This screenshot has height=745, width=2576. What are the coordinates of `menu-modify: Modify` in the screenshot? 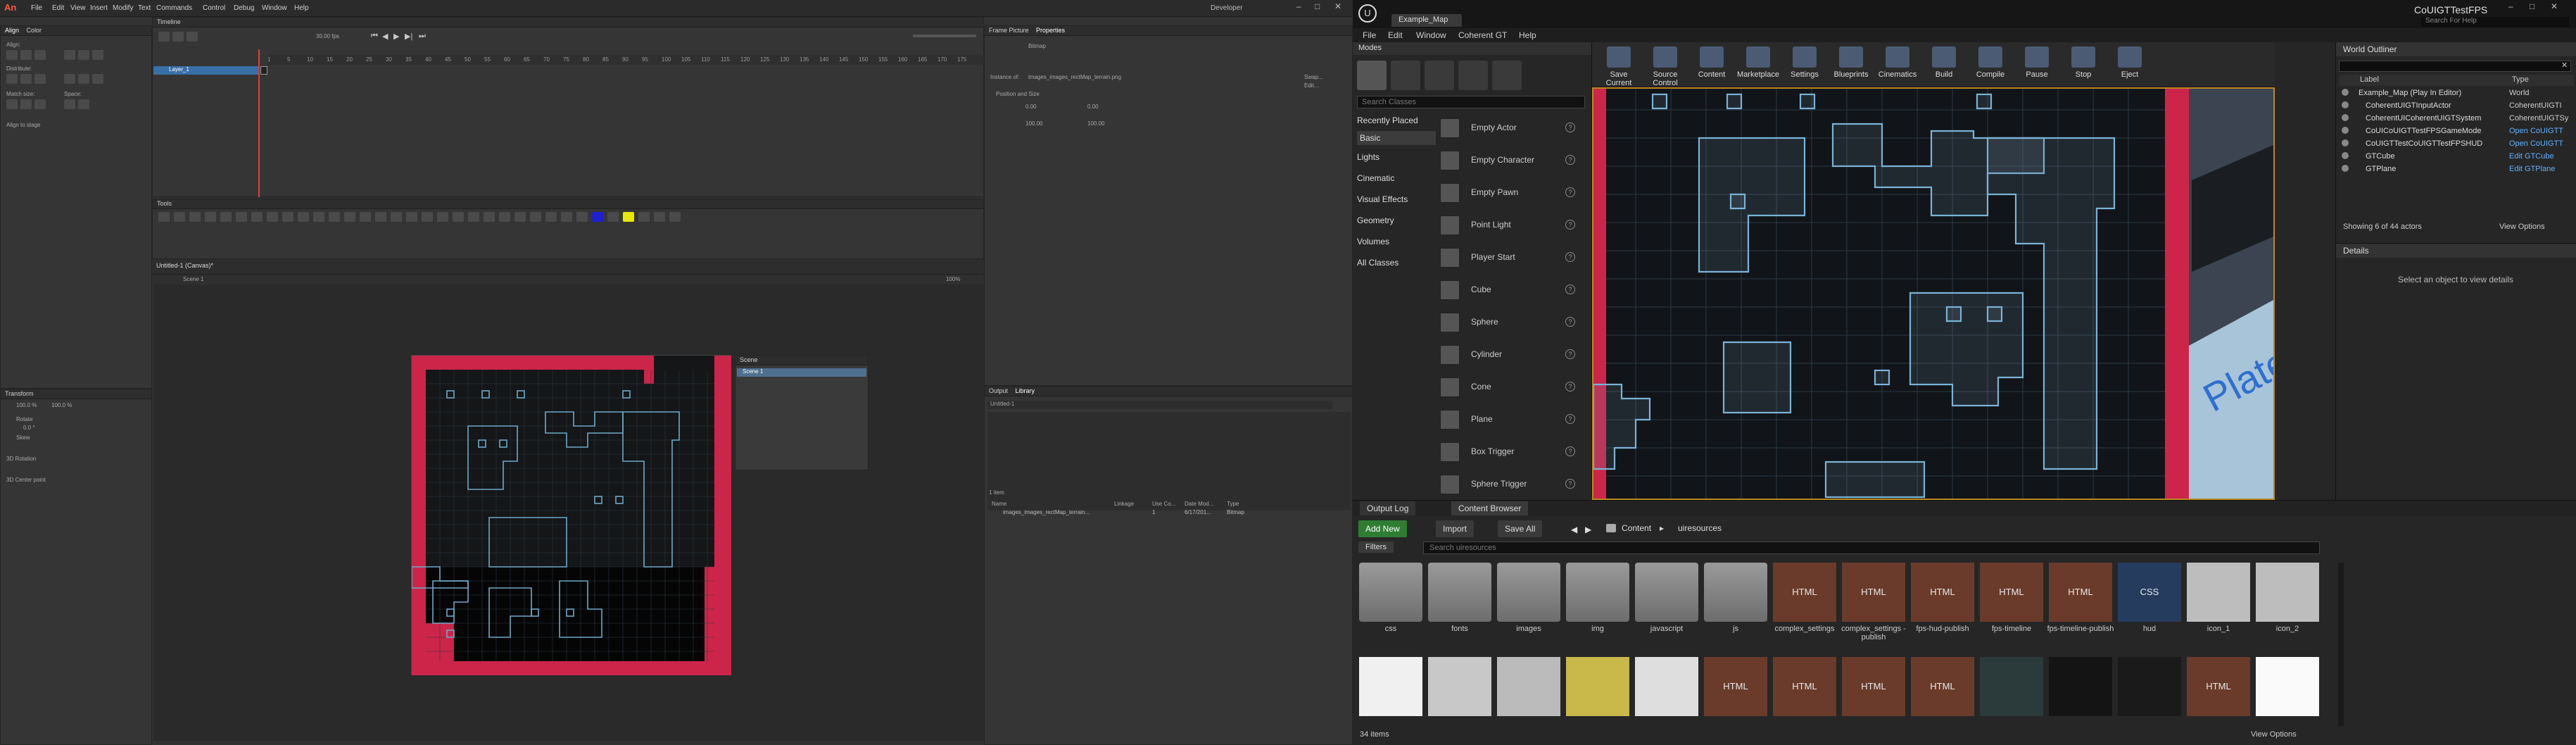 It's located at (123, 8).